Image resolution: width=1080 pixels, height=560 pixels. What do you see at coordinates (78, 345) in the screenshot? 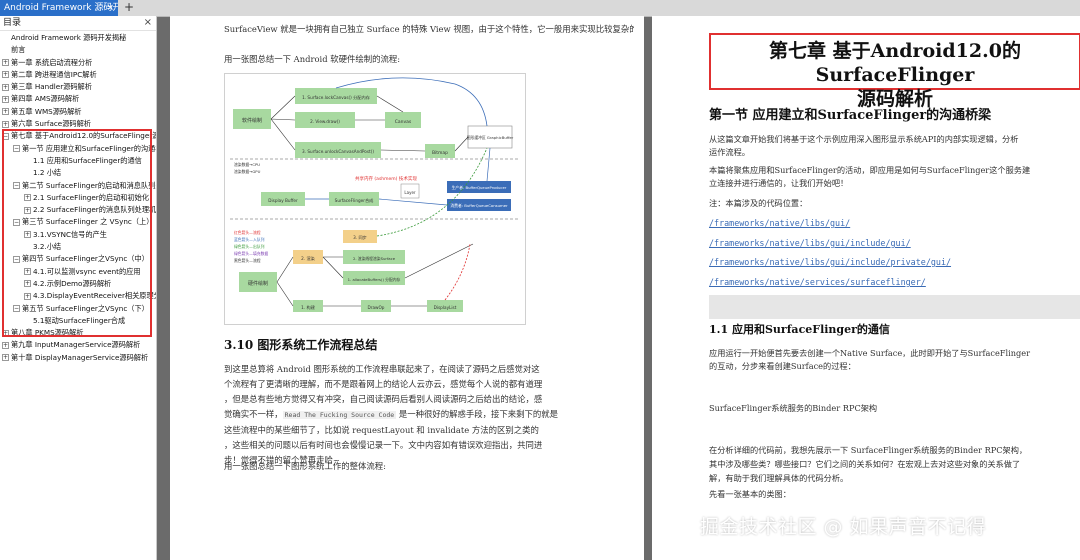
I see `toc-item: + 第九章 InputManagerService源码解析` at bounding box center [78, 345].